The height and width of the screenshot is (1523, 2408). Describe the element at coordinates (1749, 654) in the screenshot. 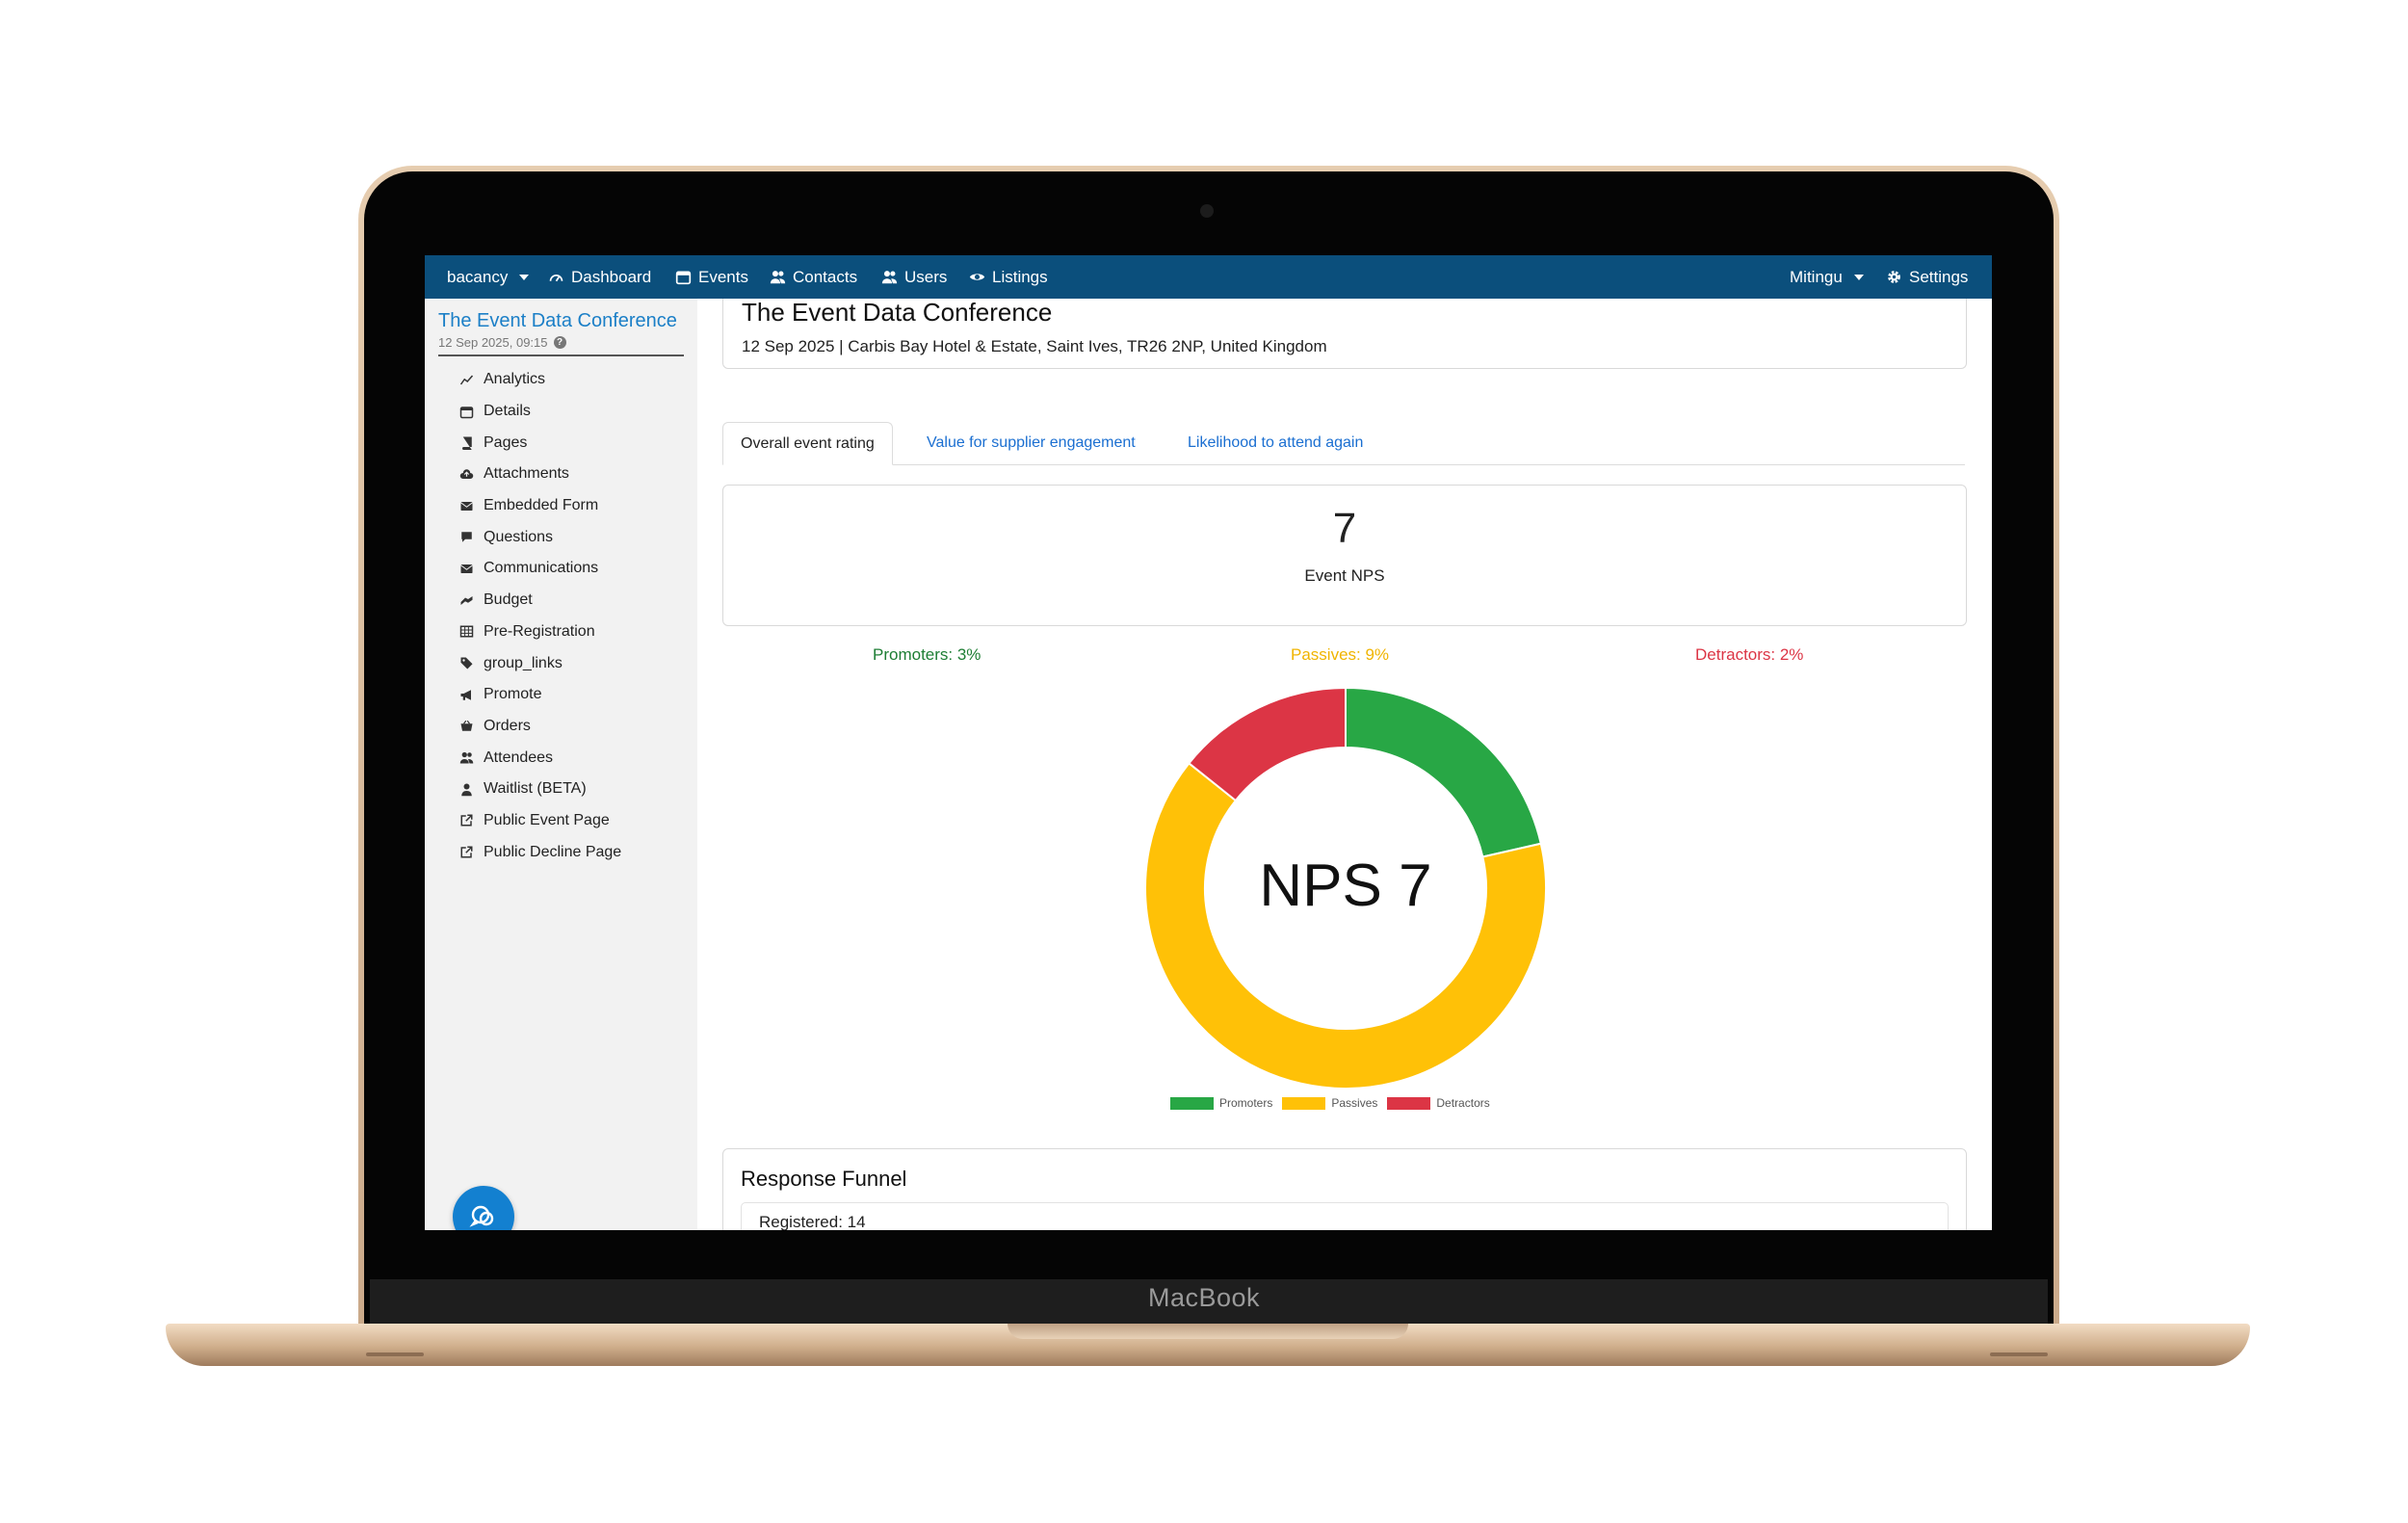

I see `detractors-label: Detractors: 2%` at that location.